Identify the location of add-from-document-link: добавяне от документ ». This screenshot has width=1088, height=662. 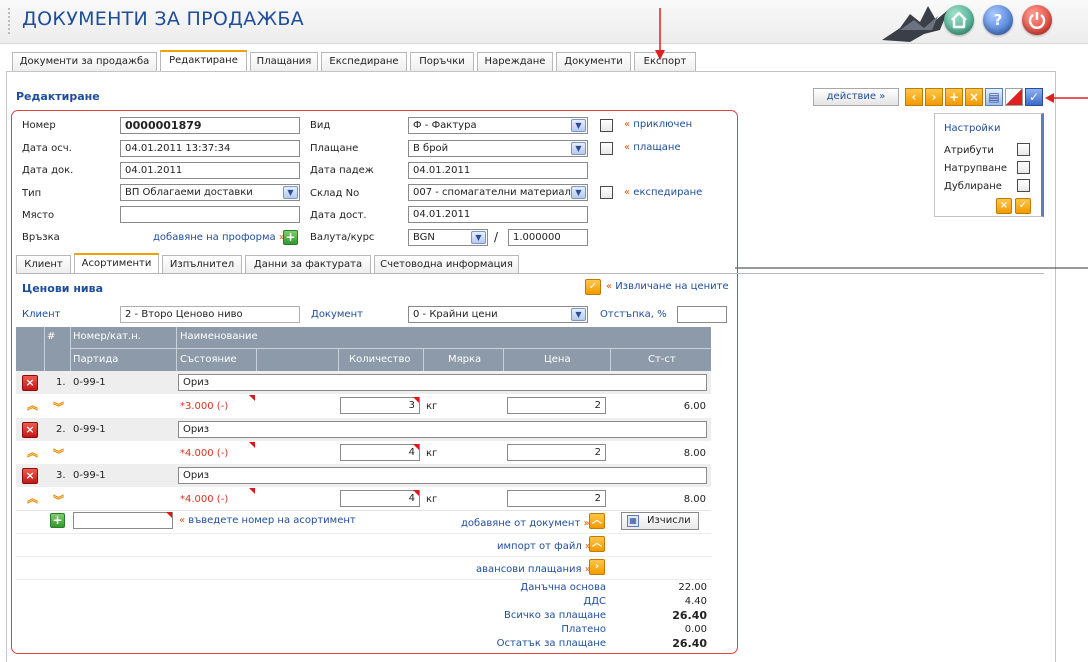
(525, 523).